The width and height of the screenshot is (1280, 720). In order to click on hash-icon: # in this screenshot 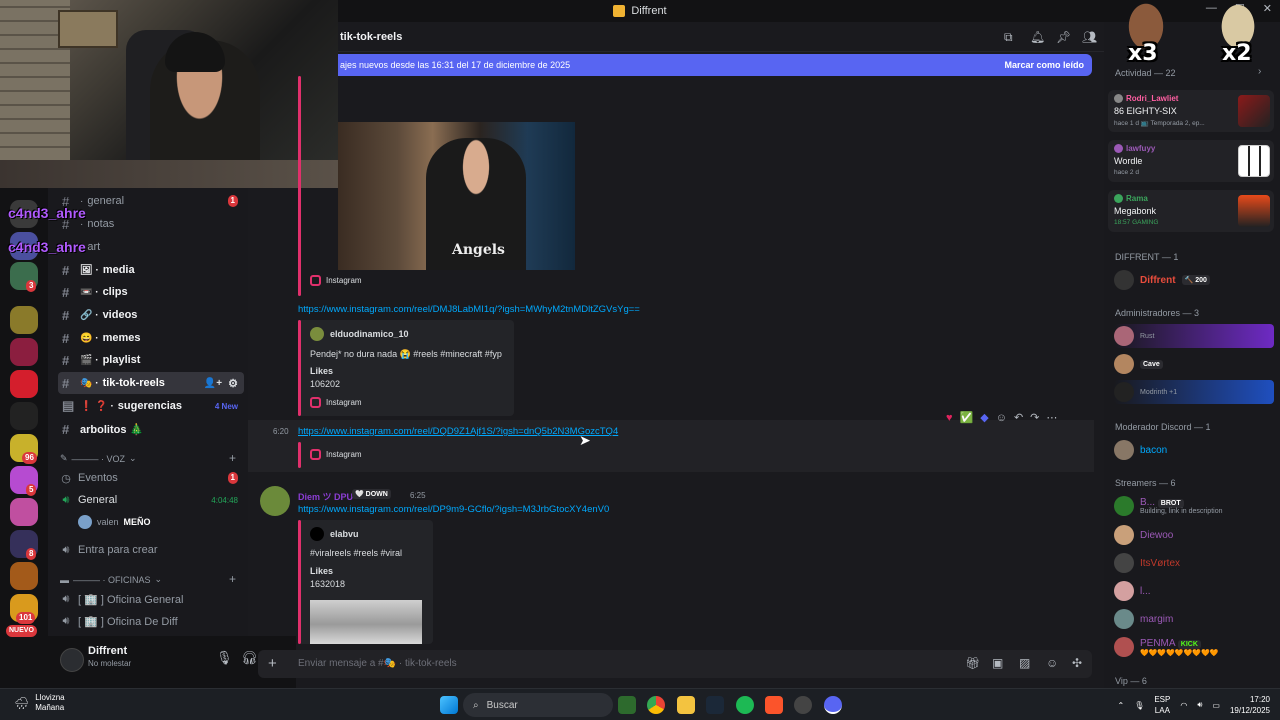, I will do `click(66, 338)`.